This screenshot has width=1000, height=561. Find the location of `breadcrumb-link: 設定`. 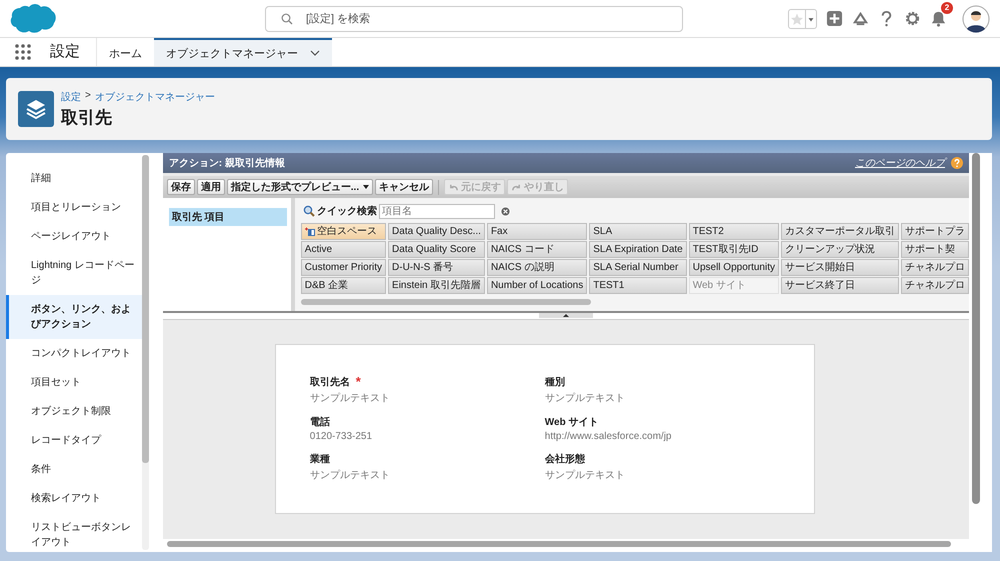

breadcrumb-link: 設定 is located at coordinates (71, 97).